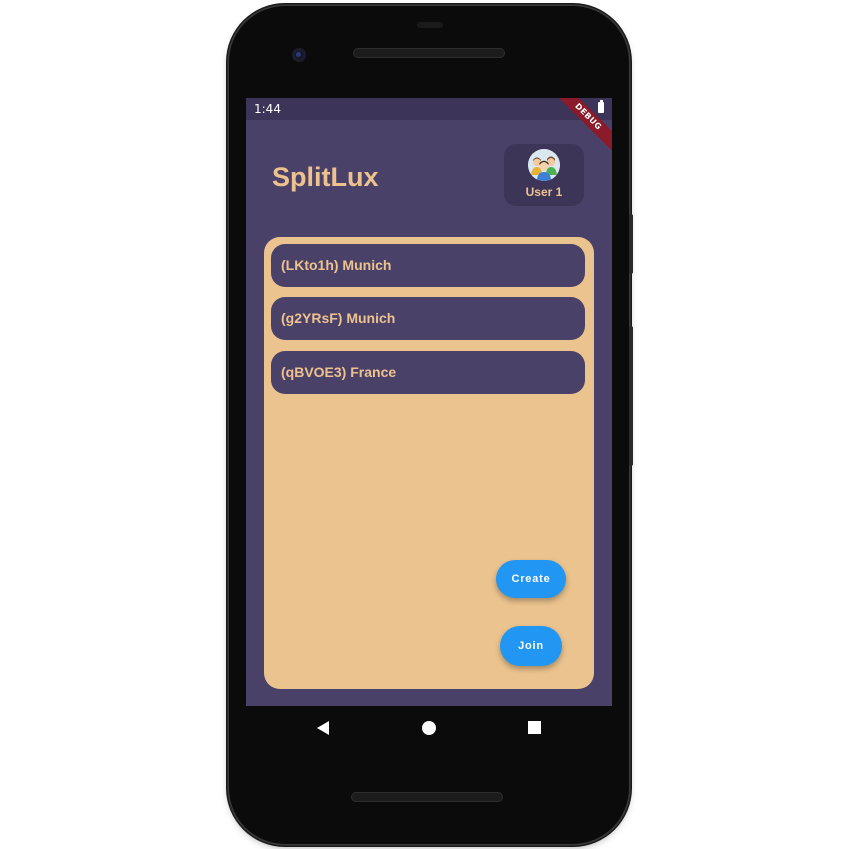 This screenshot has height=849, width=850. Describe the element at coordinates (544, 165) in the screenshot. I see `group-avatar-icon` at that location.